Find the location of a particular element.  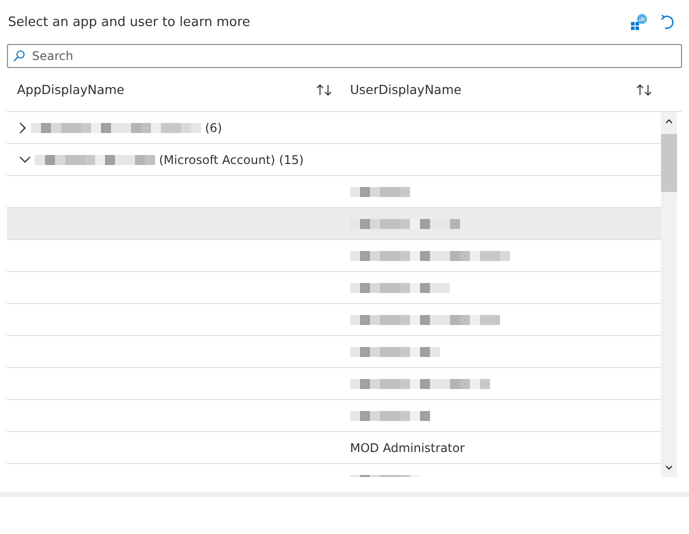

table-cell: MOD Administrator is located at coordinates (407, 447).